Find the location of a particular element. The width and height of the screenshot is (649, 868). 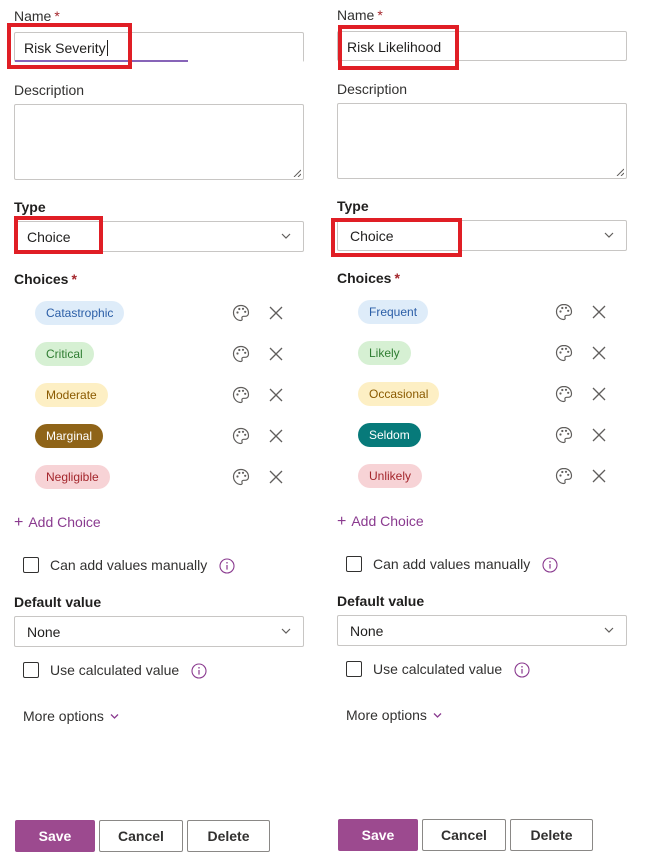

text-caret is located at coordinates (107, 48).